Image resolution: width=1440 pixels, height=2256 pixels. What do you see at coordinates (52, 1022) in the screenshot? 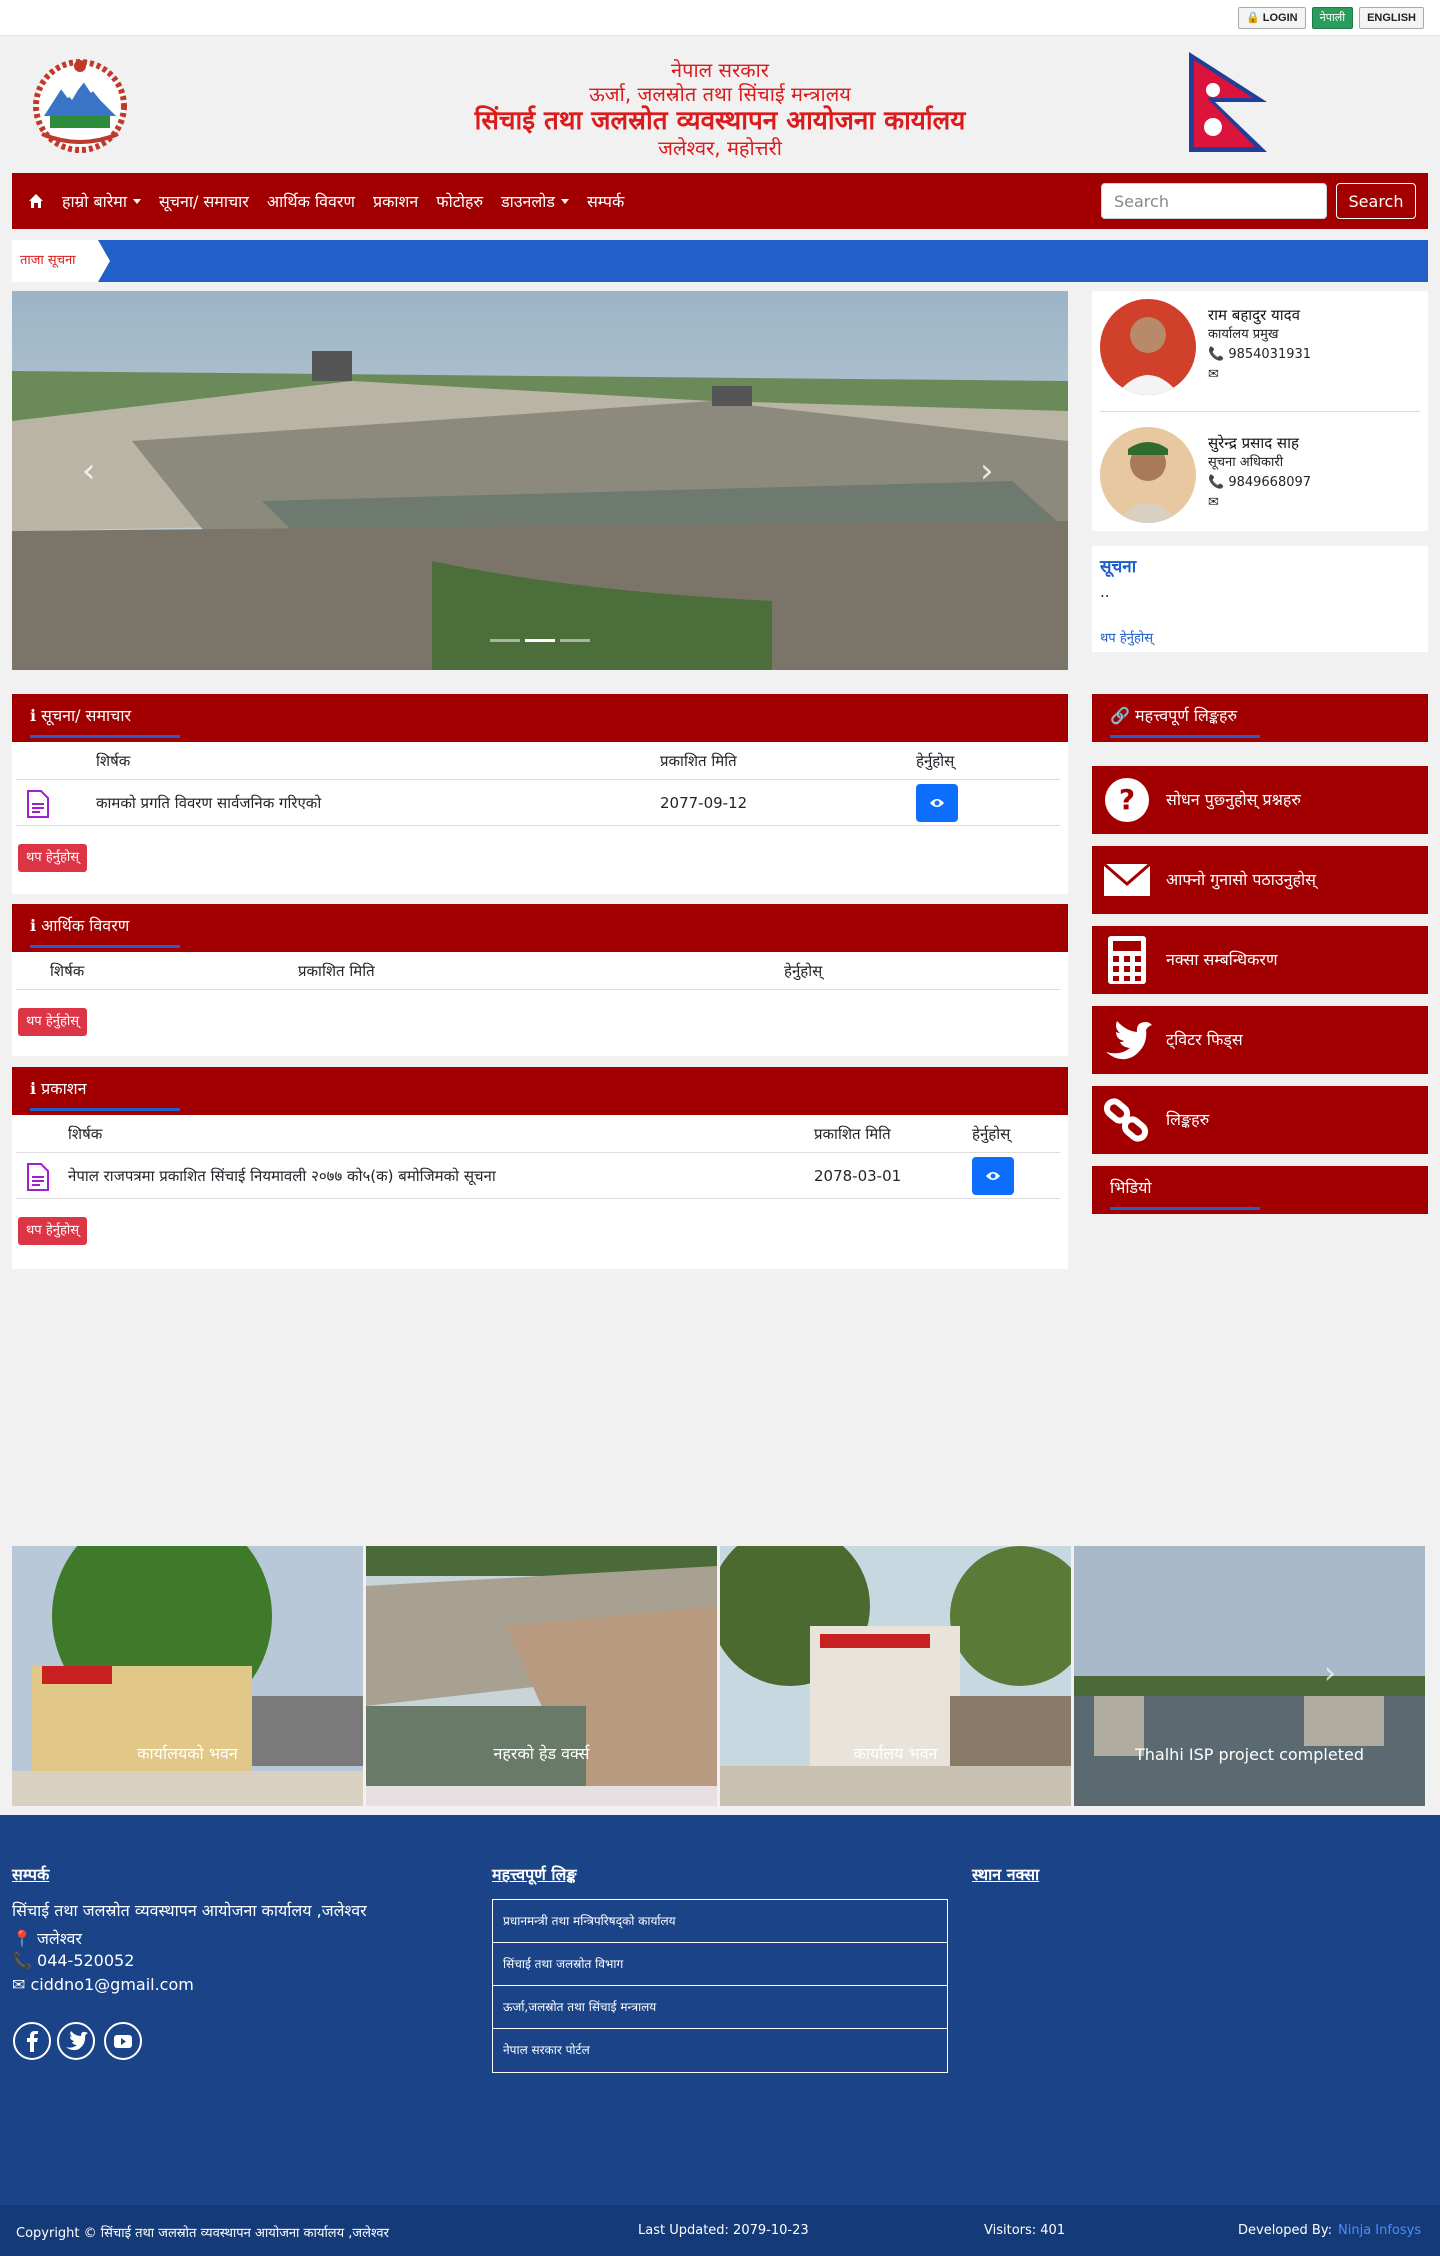
I see `finance-more-button: थप हेर्नुहोस्` at bounding box center [52, 1022].